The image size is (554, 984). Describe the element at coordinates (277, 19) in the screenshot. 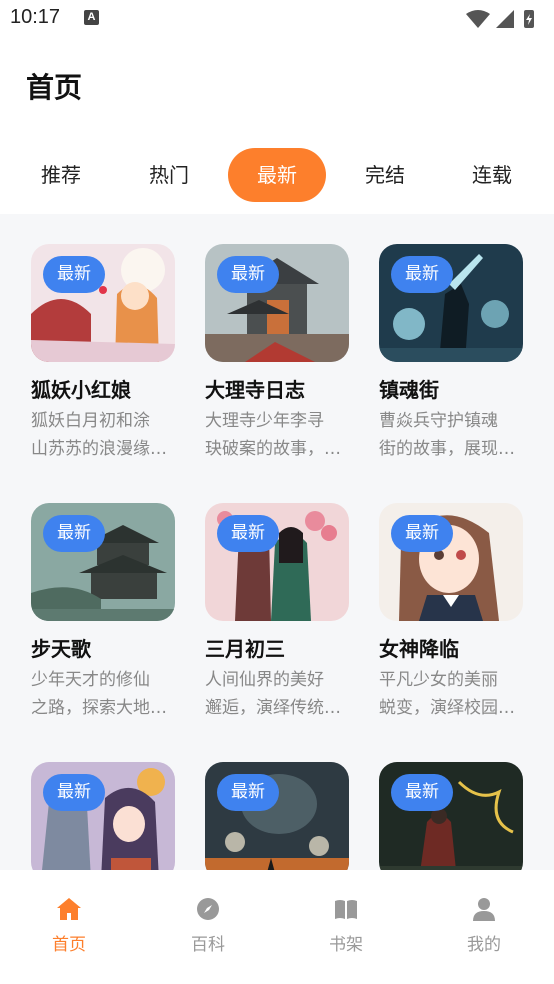

I see `status-bar: 10:17 A` at that location.